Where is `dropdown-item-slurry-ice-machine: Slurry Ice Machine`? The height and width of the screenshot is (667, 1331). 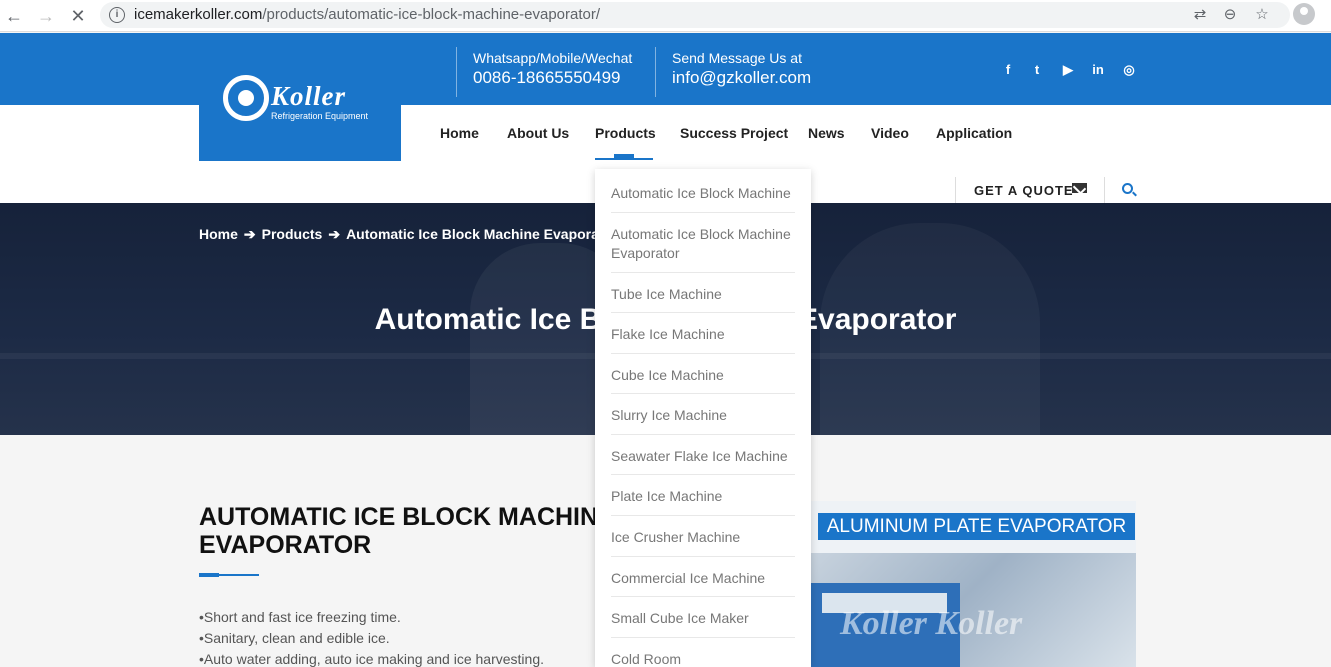 dropdown-item-slurry-ice-machine: Slurry Ice Machine is located at coordinates (703, 415).